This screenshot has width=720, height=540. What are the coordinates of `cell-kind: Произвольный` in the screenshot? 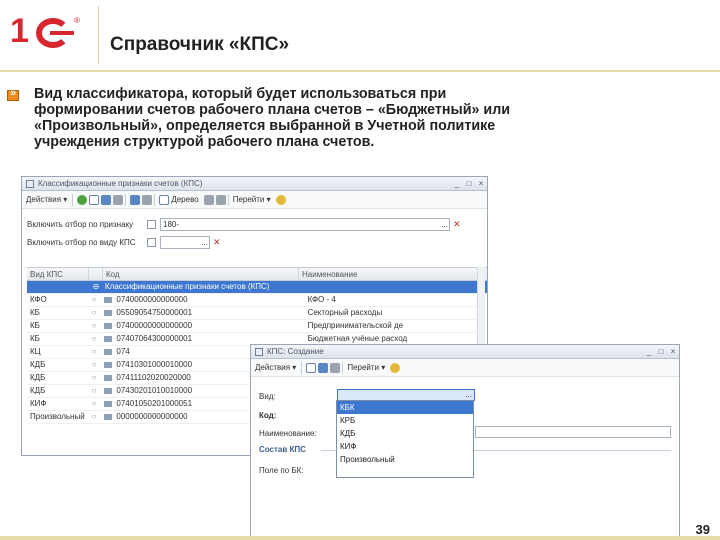 It's located at (57, 416).